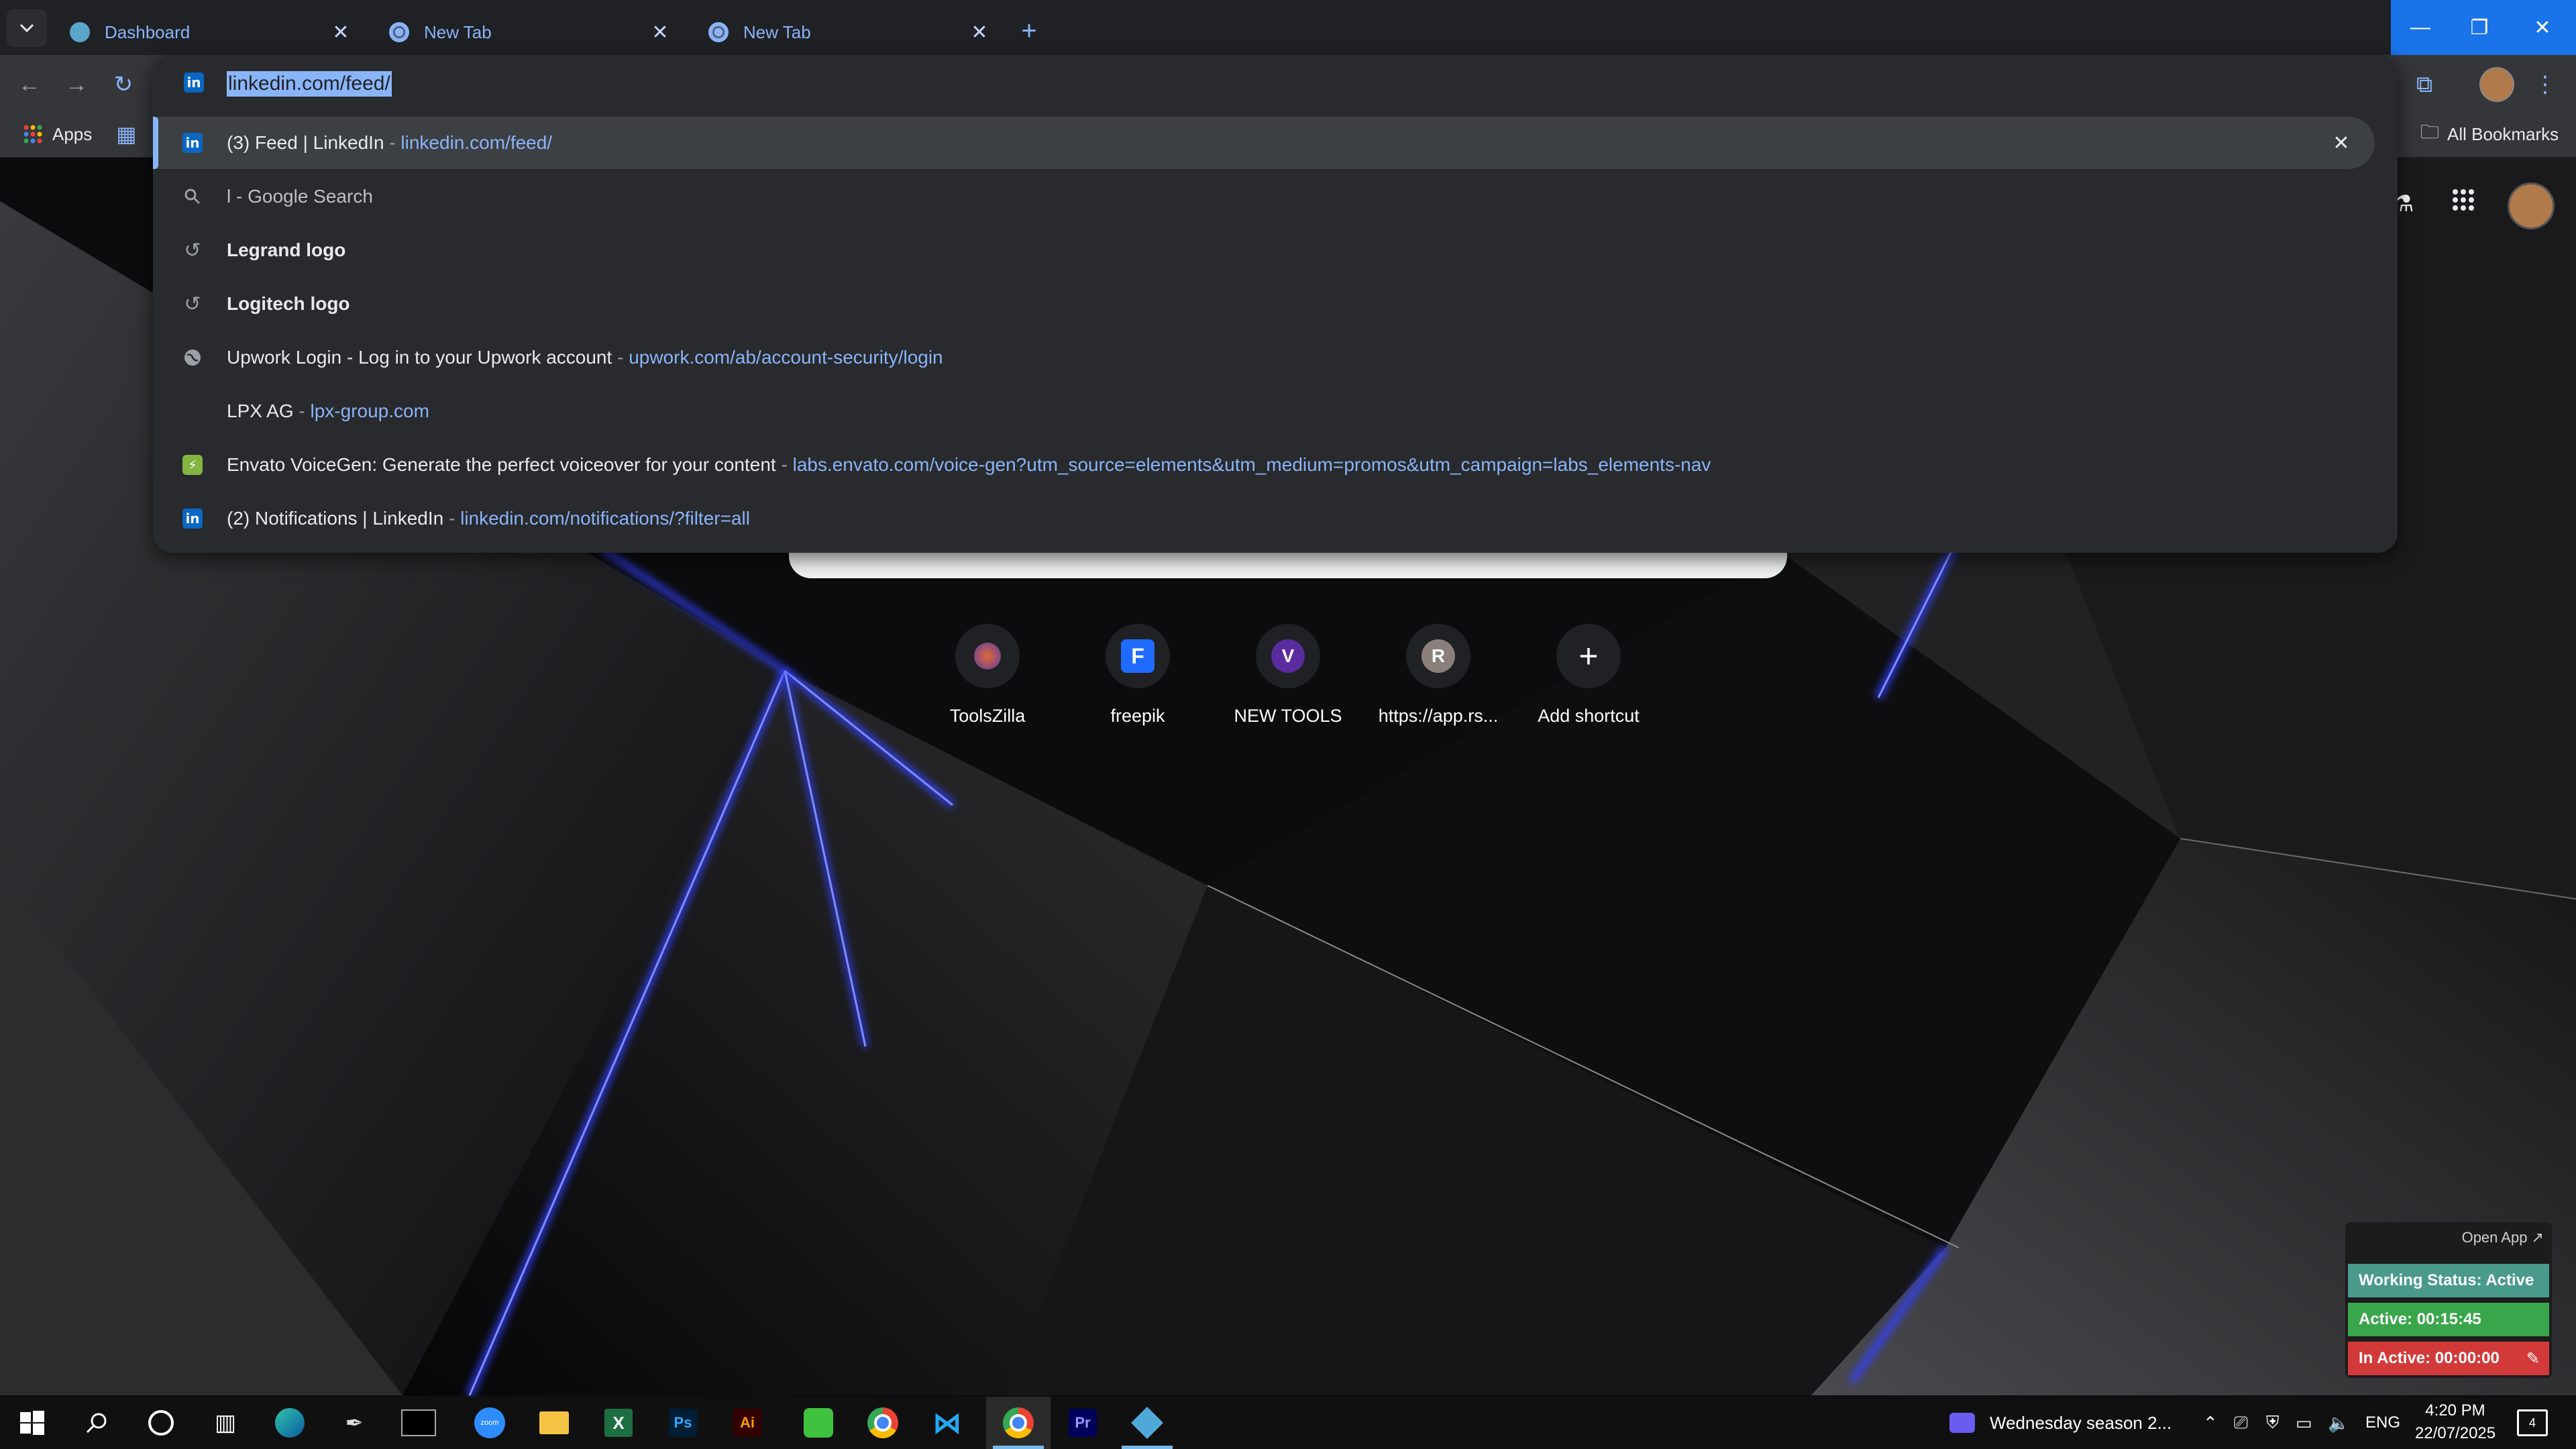 The image size is (2576, 1449). I want to click on suggestion-lpx-ag: LPX AG - lpx-group.com, so click(1275, 411).